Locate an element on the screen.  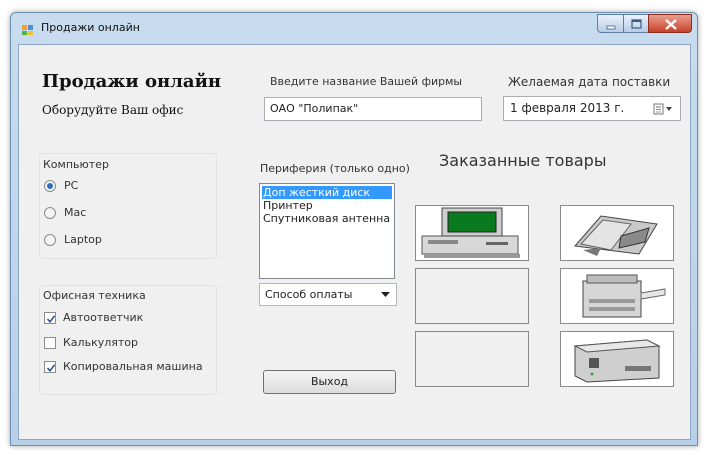
radio-pc is located at coordinates (50, 186).